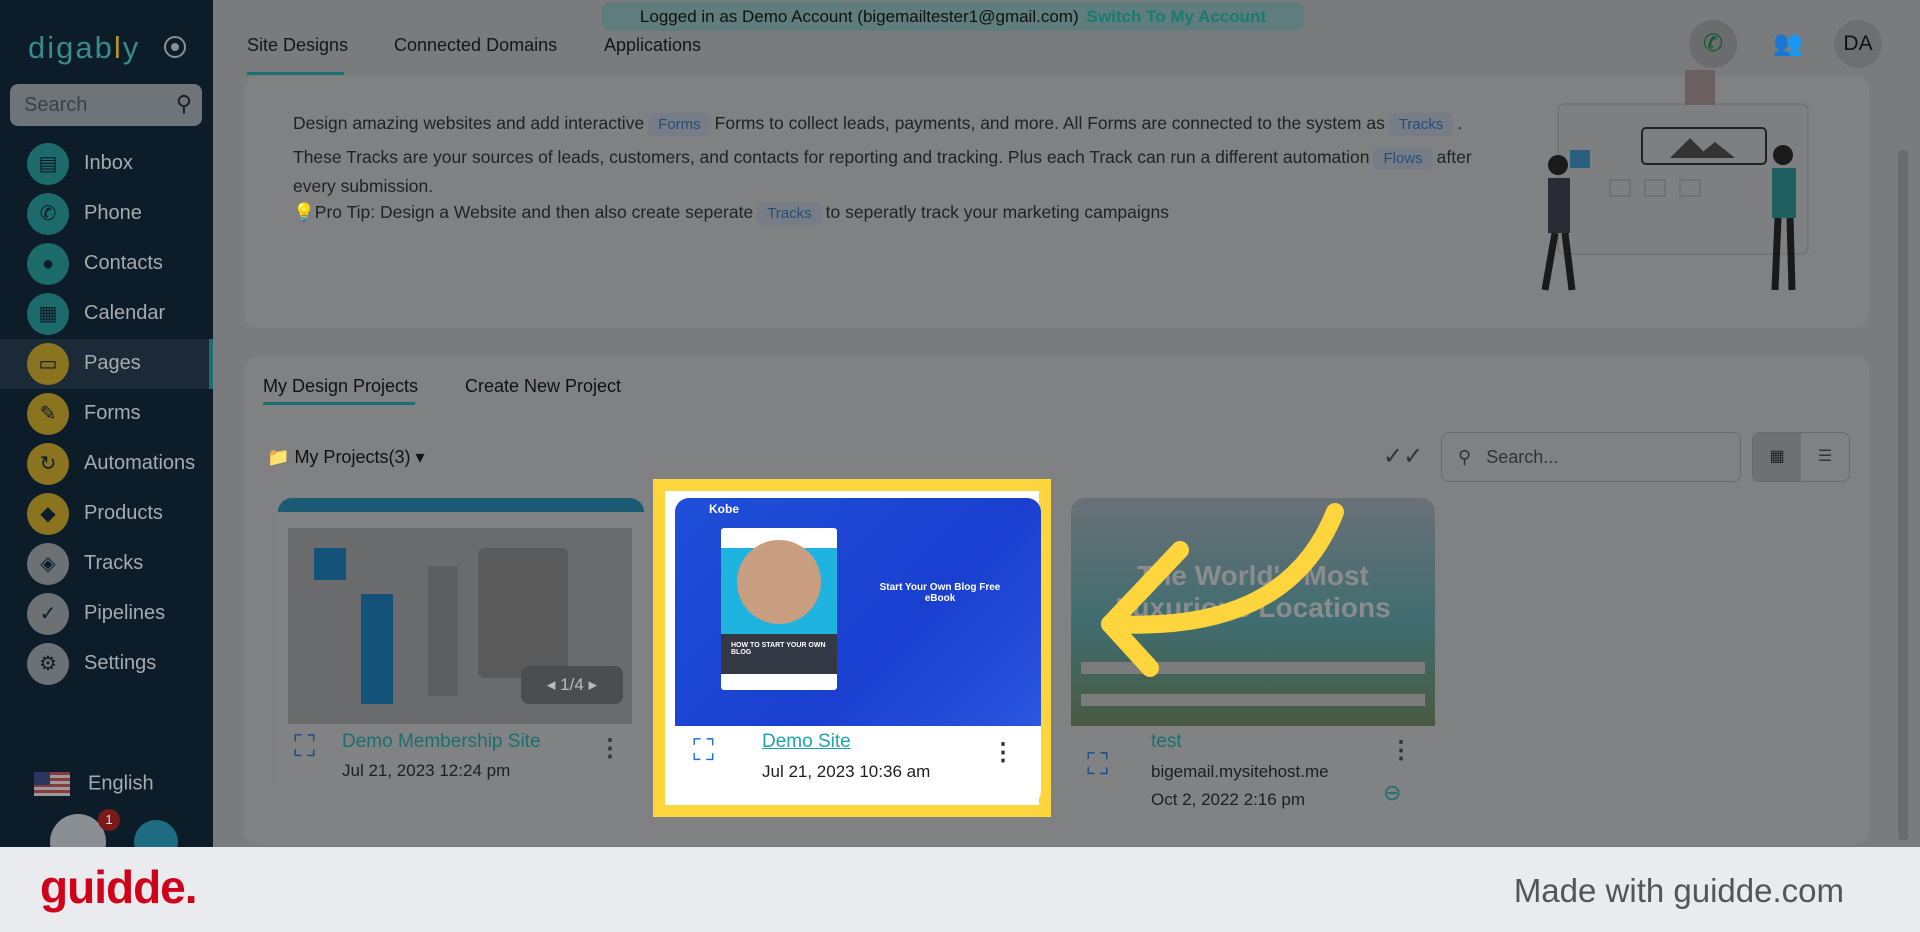  Describe the element at coordinates (125, 613) in the screenshot. I see `sidebar-item-label: Pipelines` at that location.